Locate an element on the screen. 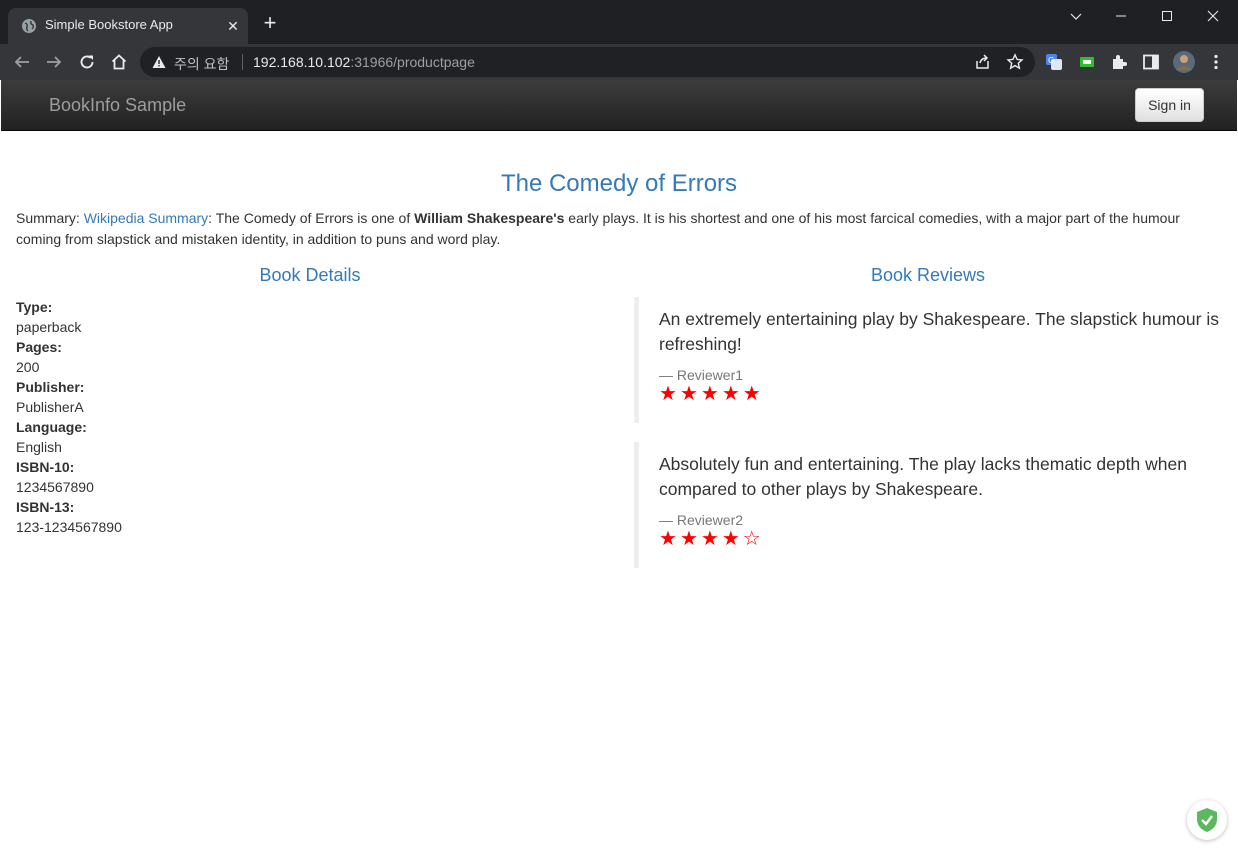  detail-value-isbn10: 1234567890 is located at coordinates (55, 487).